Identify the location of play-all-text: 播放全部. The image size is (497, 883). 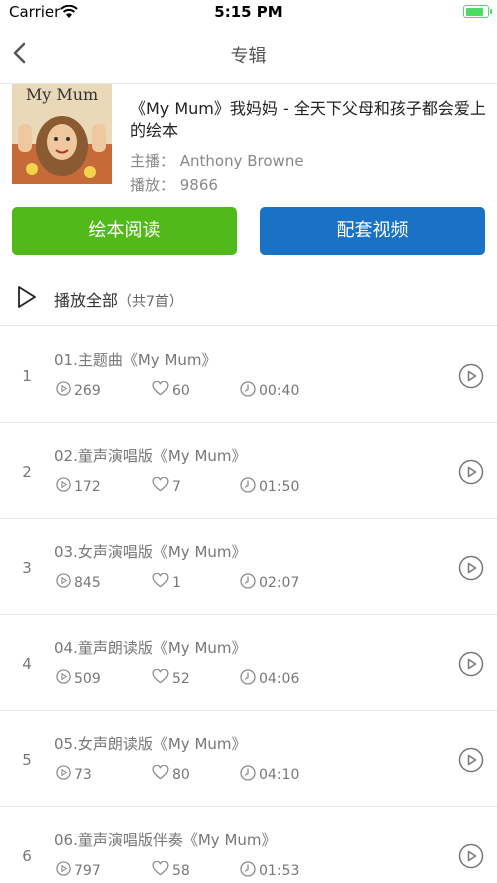
(86, 300).